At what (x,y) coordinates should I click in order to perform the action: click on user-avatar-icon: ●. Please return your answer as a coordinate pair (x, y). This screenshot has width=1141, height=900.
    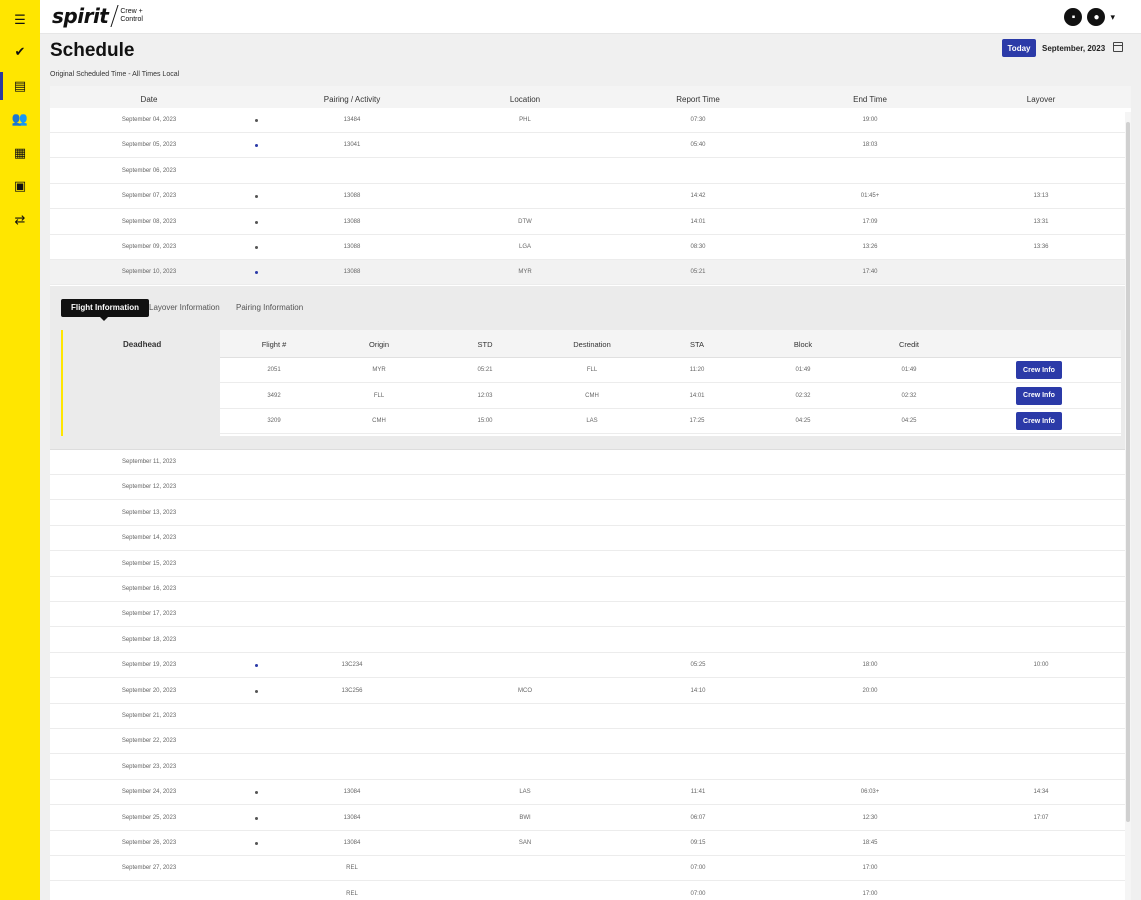
    Looking at the image, I should click on (1096, 17).